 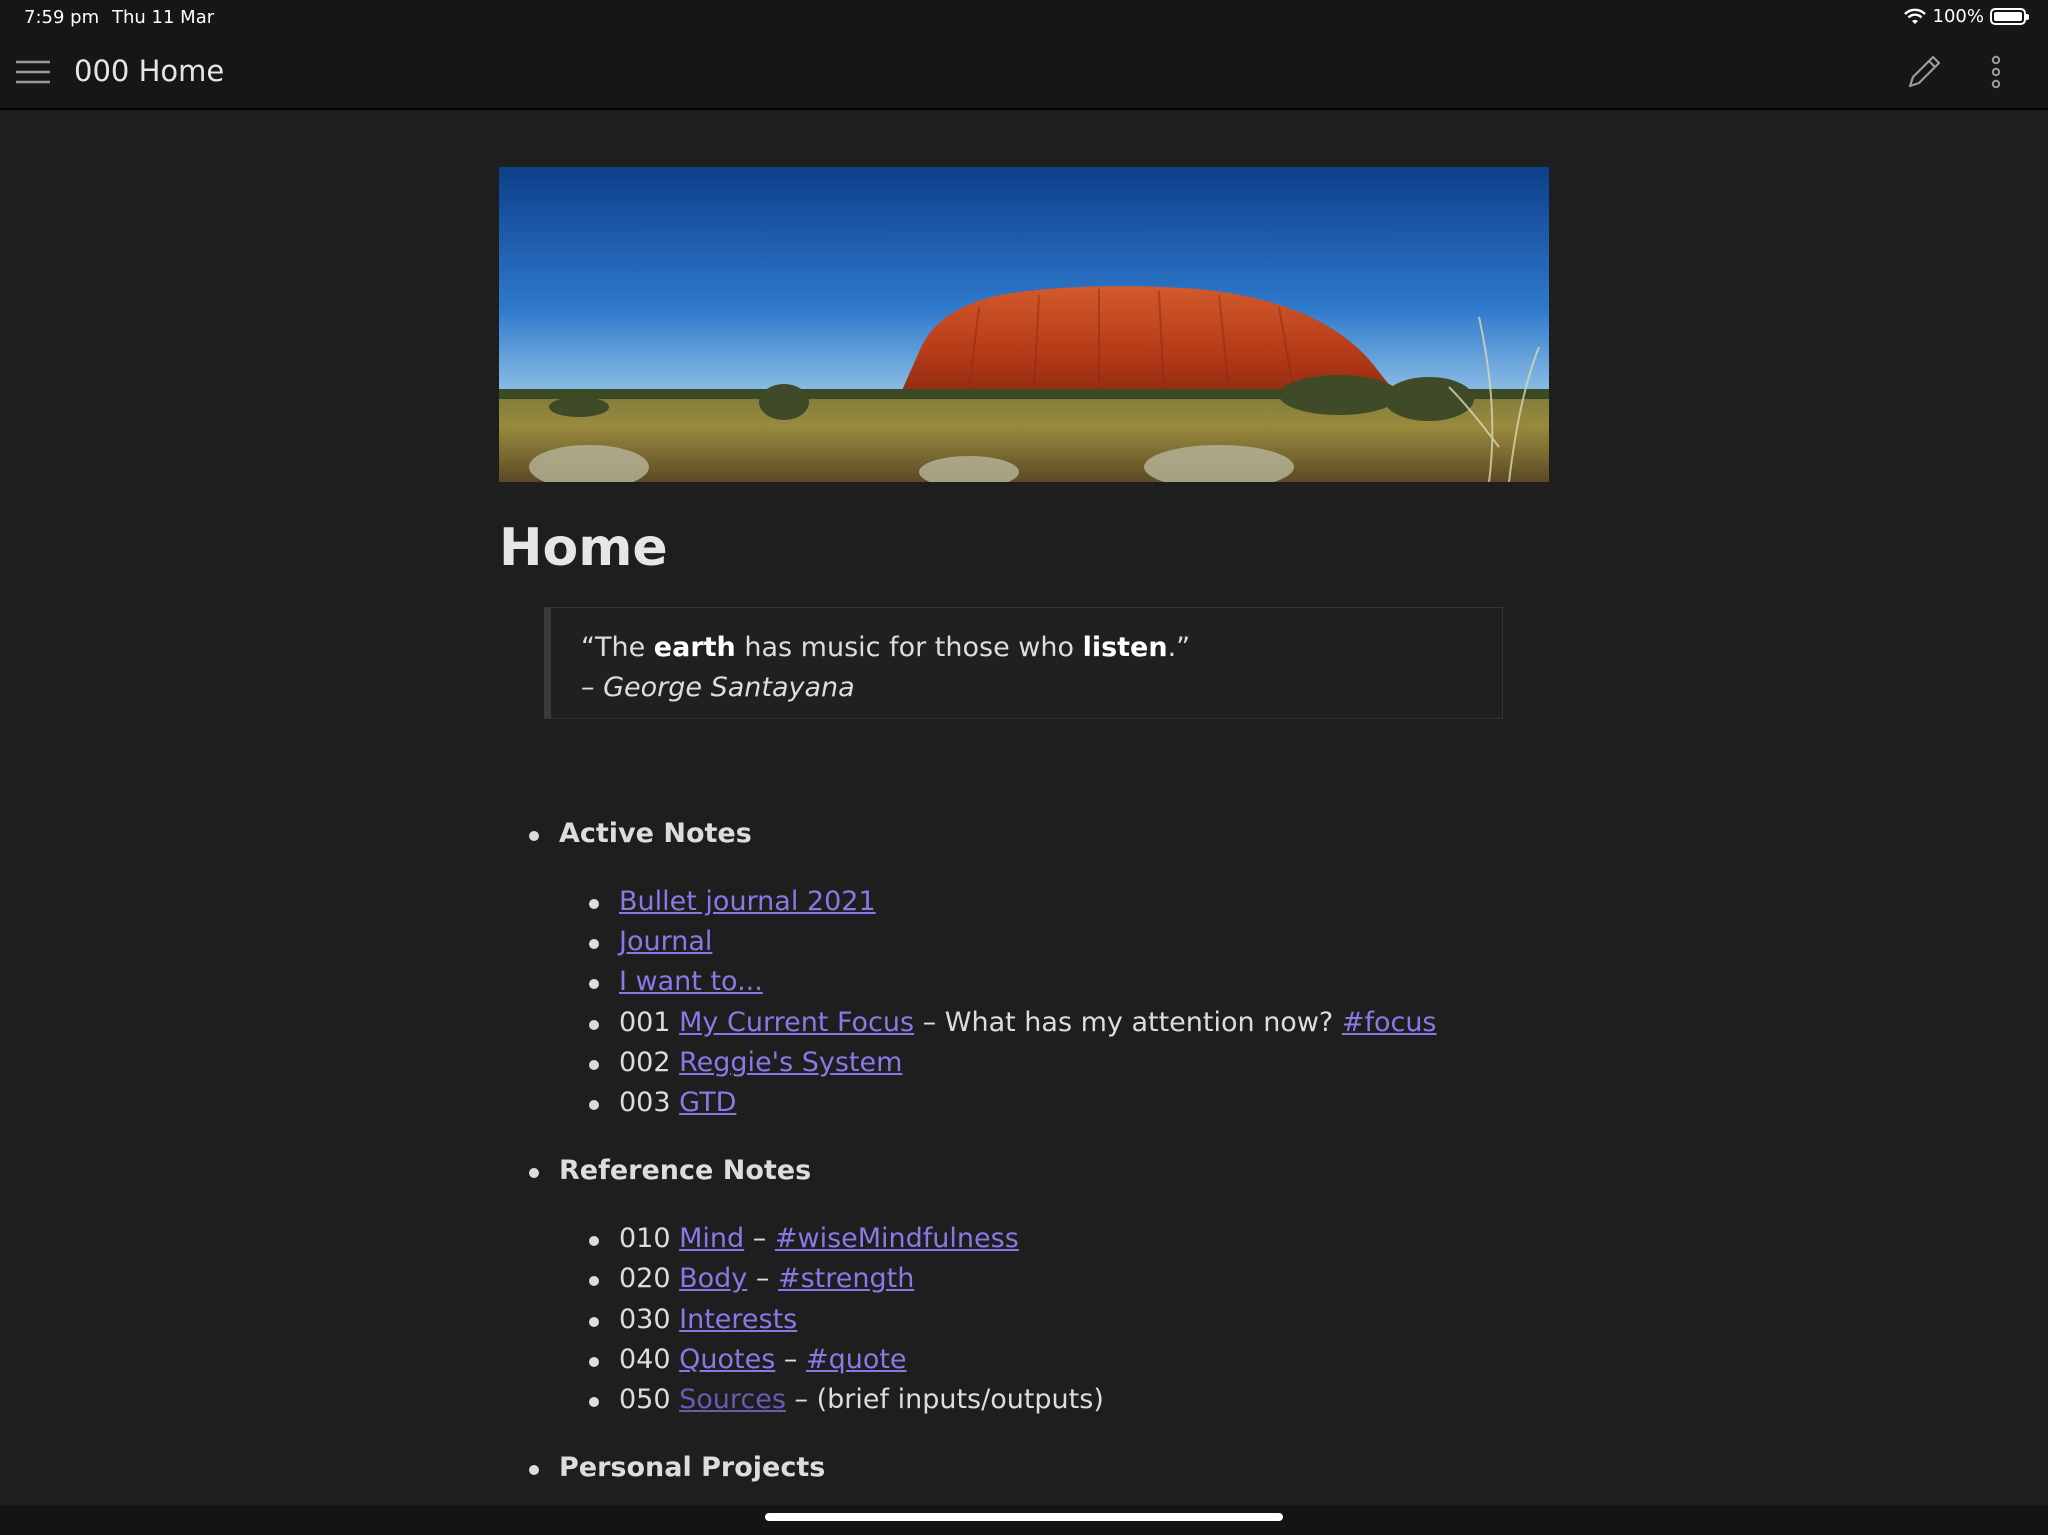 What do you see at coordinates (1024, 73) in the screenshot?
I see `top-bar: 000 Home` at bounding box center [1024, 73].